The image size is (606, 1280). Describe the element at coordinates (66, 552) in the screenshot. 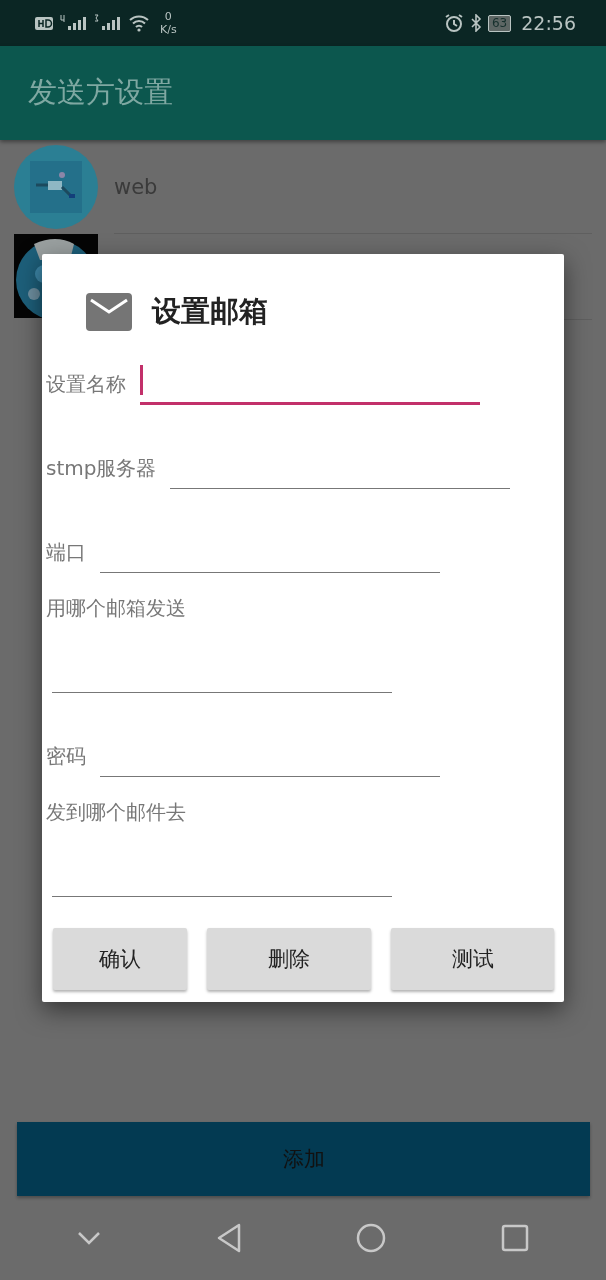

I see `field-label: 端口` at that location.